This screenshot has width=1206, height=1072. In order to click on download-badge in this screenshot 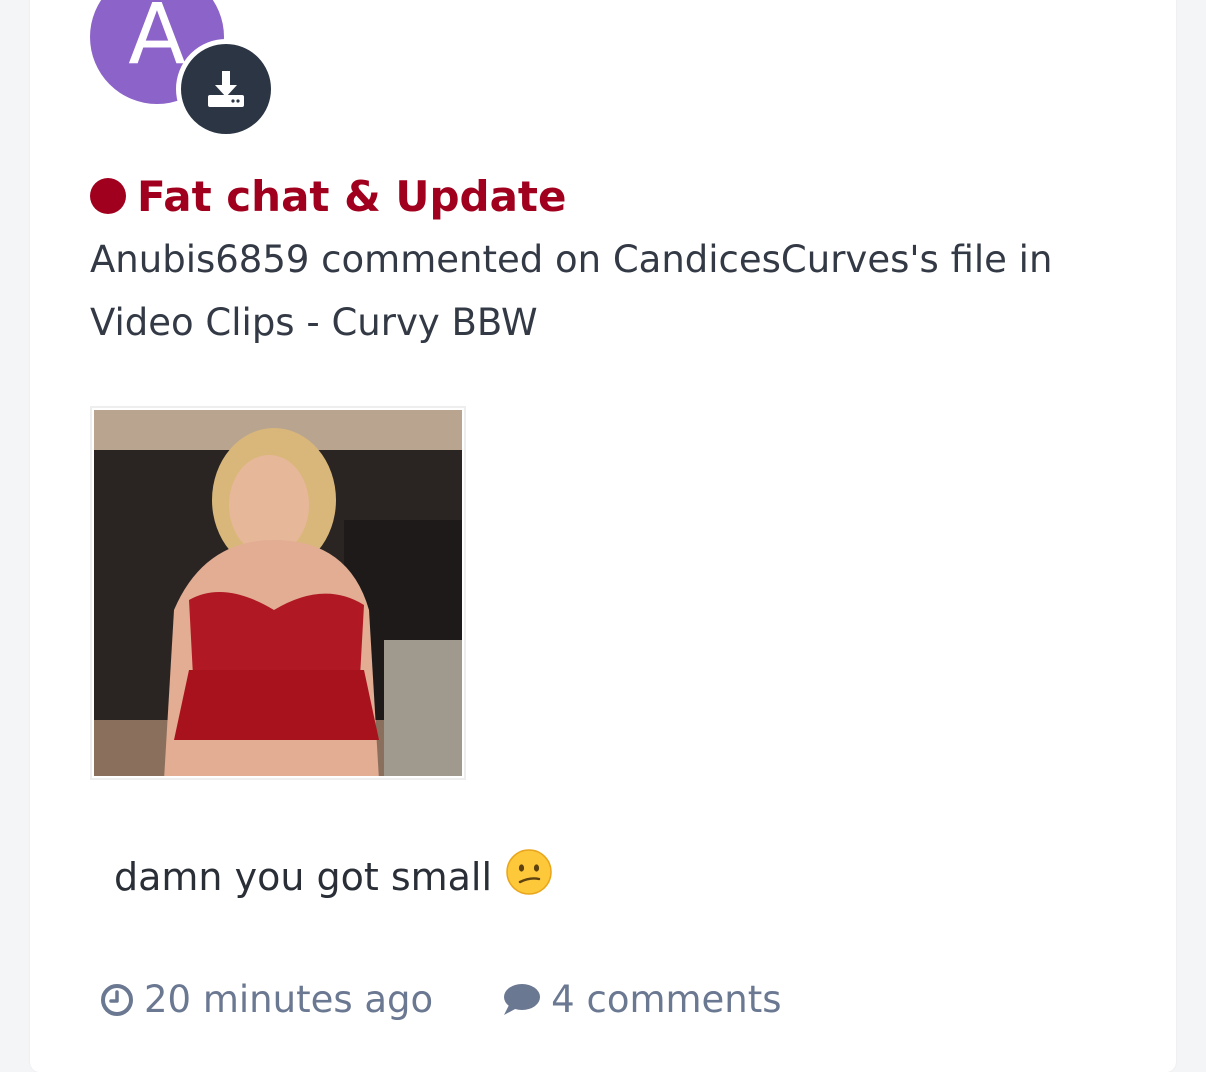, I will do `click(226, 89)`.